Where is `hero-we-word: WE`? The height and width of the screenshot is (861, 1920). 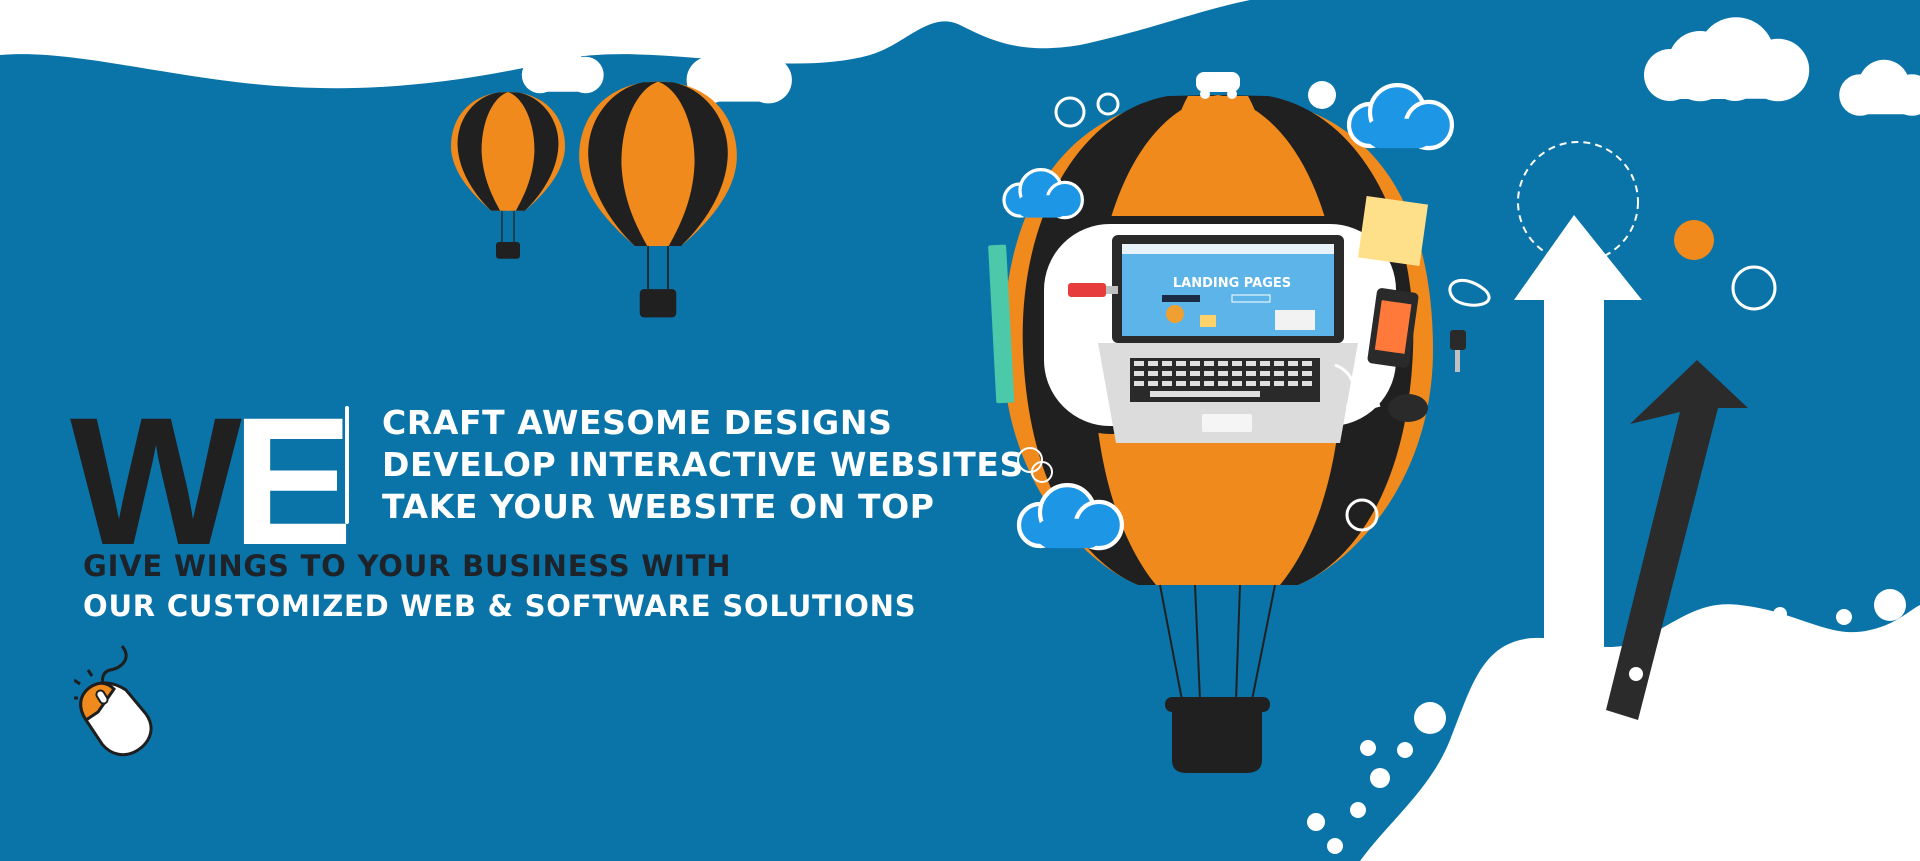
hero-we-word: WE is located at coordinates (211, 481).